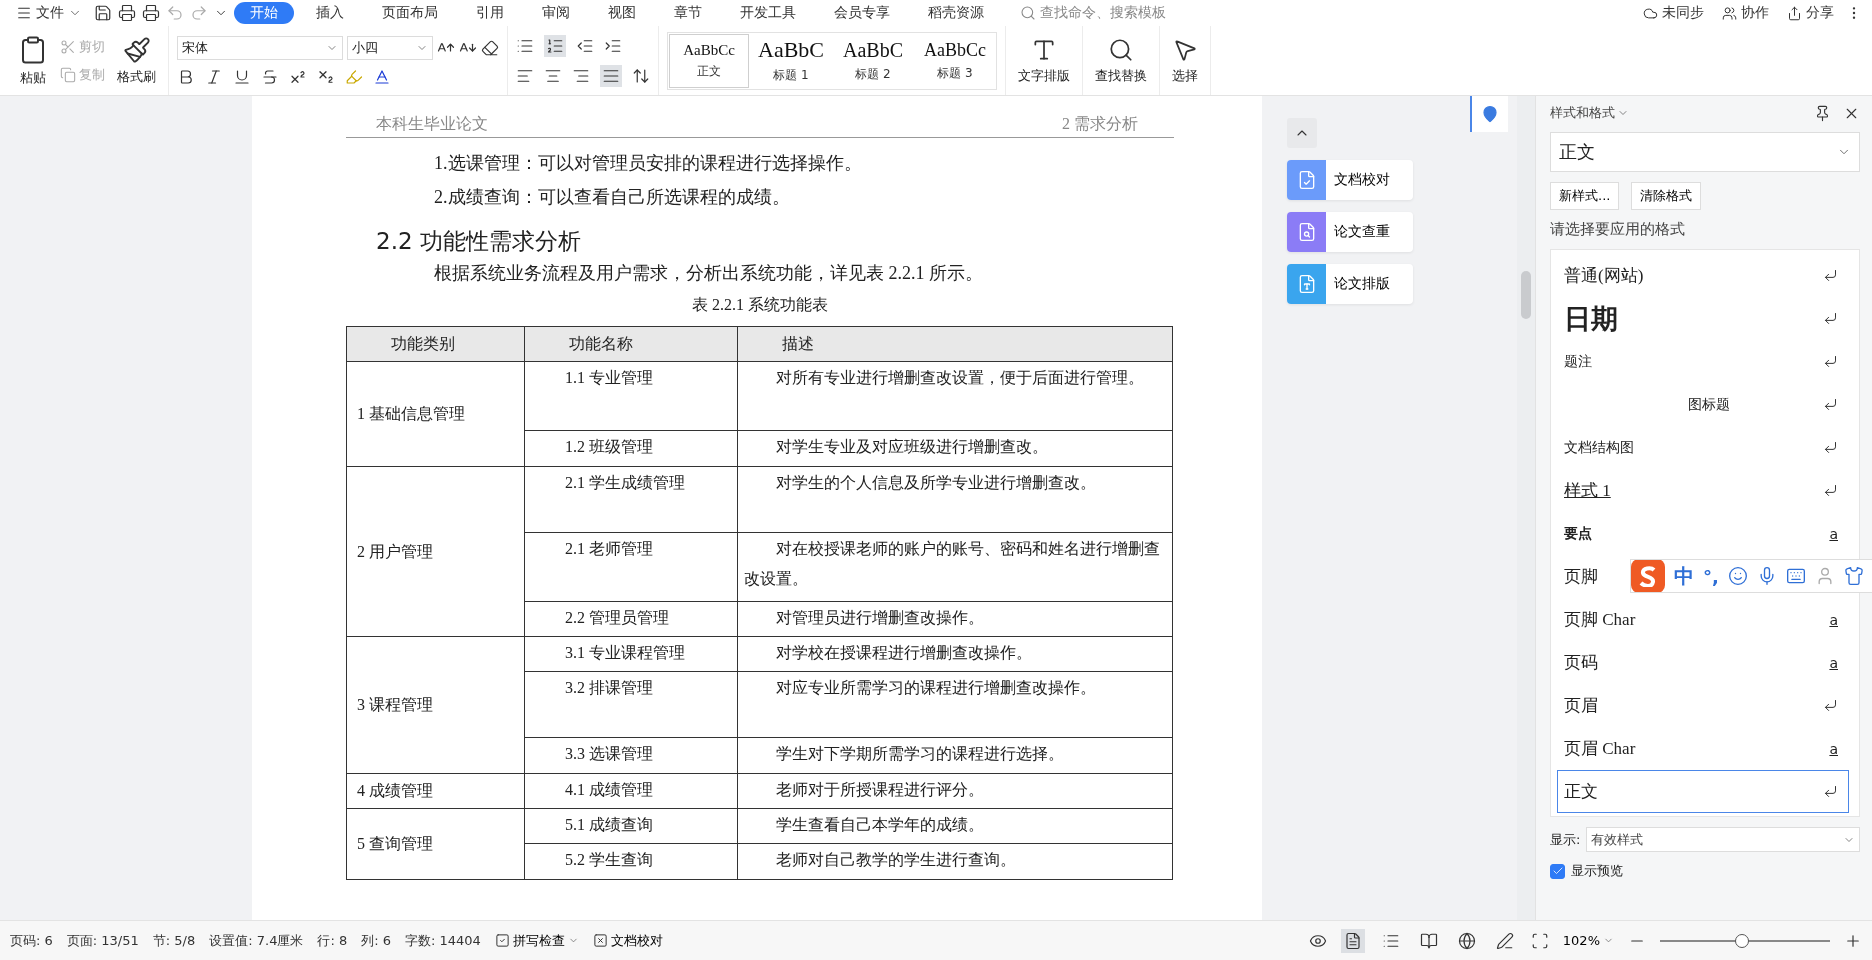 Image resolution: width=1872 pixels, height=960 pixels. I want to click on font-size-field: 小四, so click(390, 47).